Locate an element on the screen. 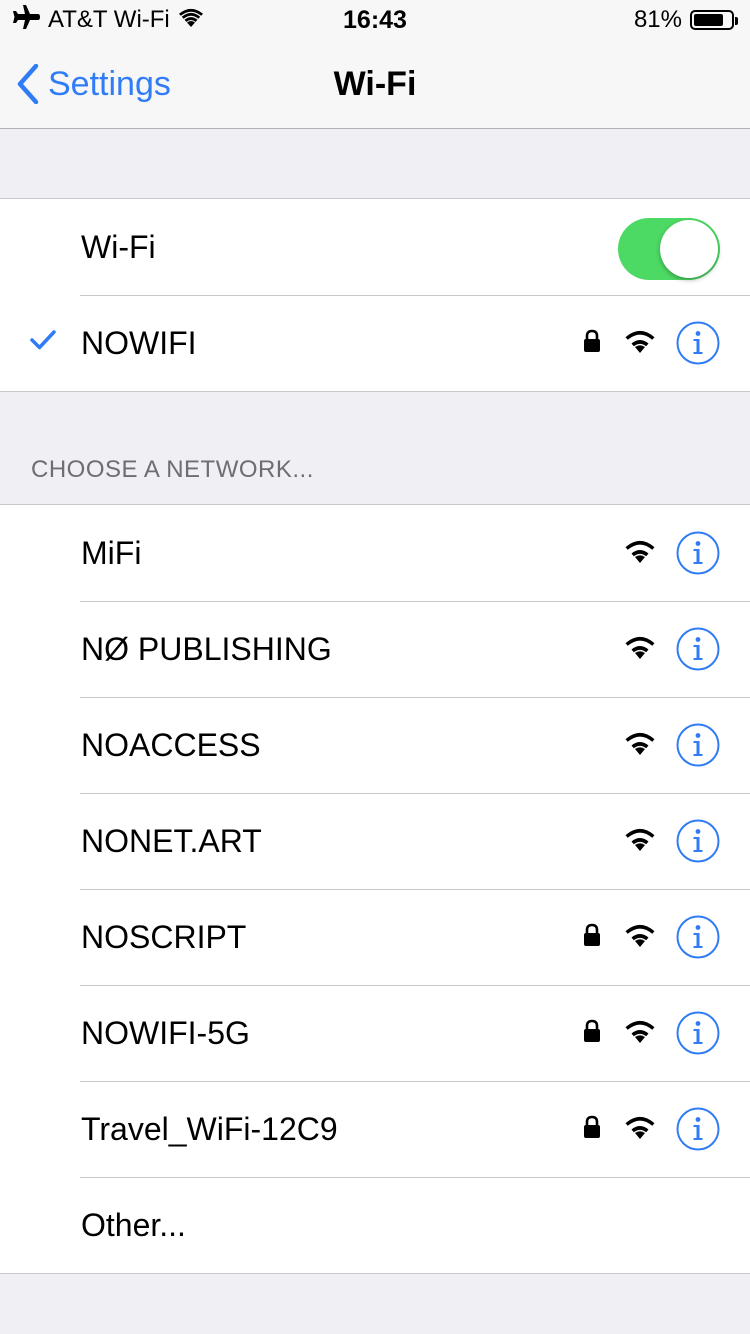  network-name: NØ PUBLISHING is located at coordinates (206, 649).